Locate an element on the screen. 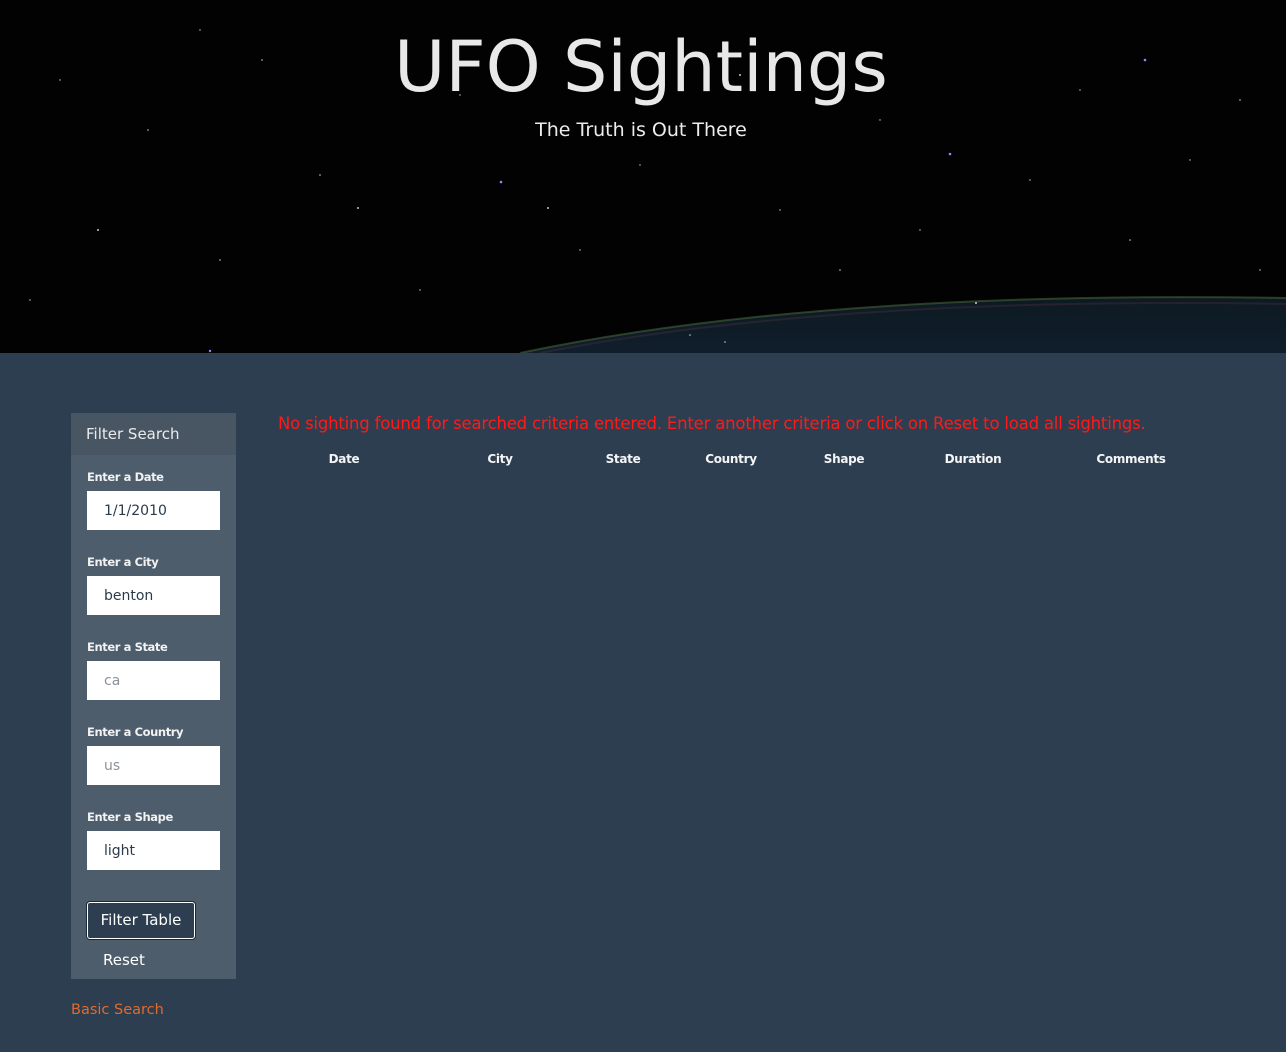  column-header-comments: Comments is located at coordinates (1131, 459).